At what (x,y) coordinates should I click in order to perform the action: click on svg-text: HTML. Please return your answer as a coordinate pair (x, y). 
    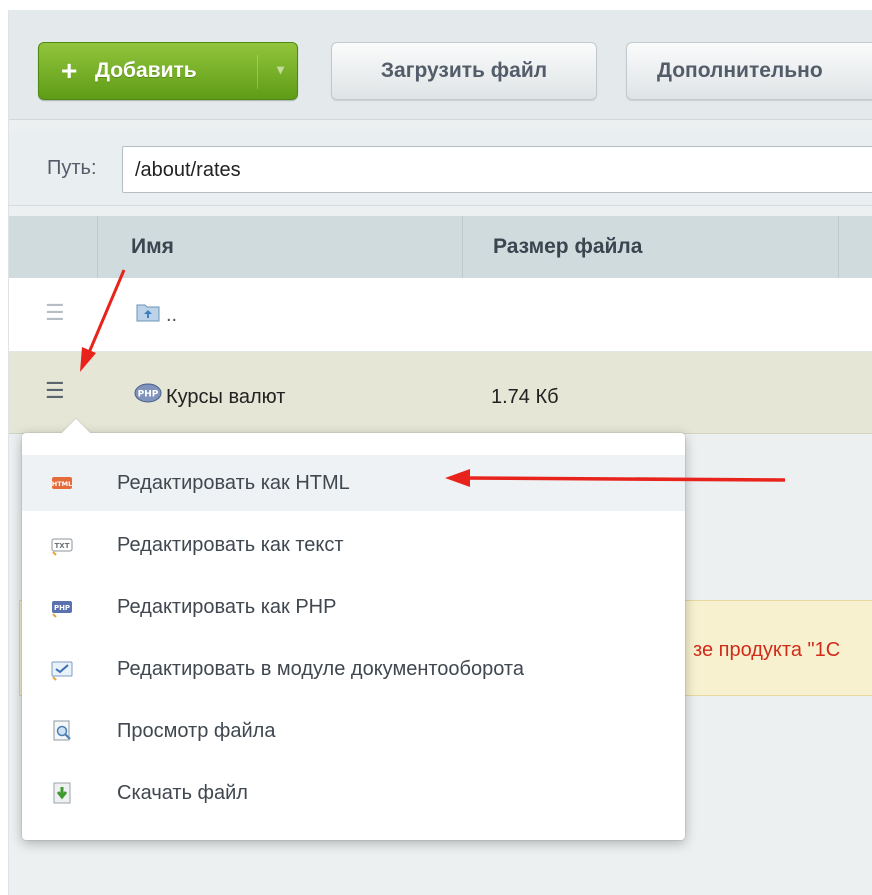
    Looking at the image, I should click on (62, 484).